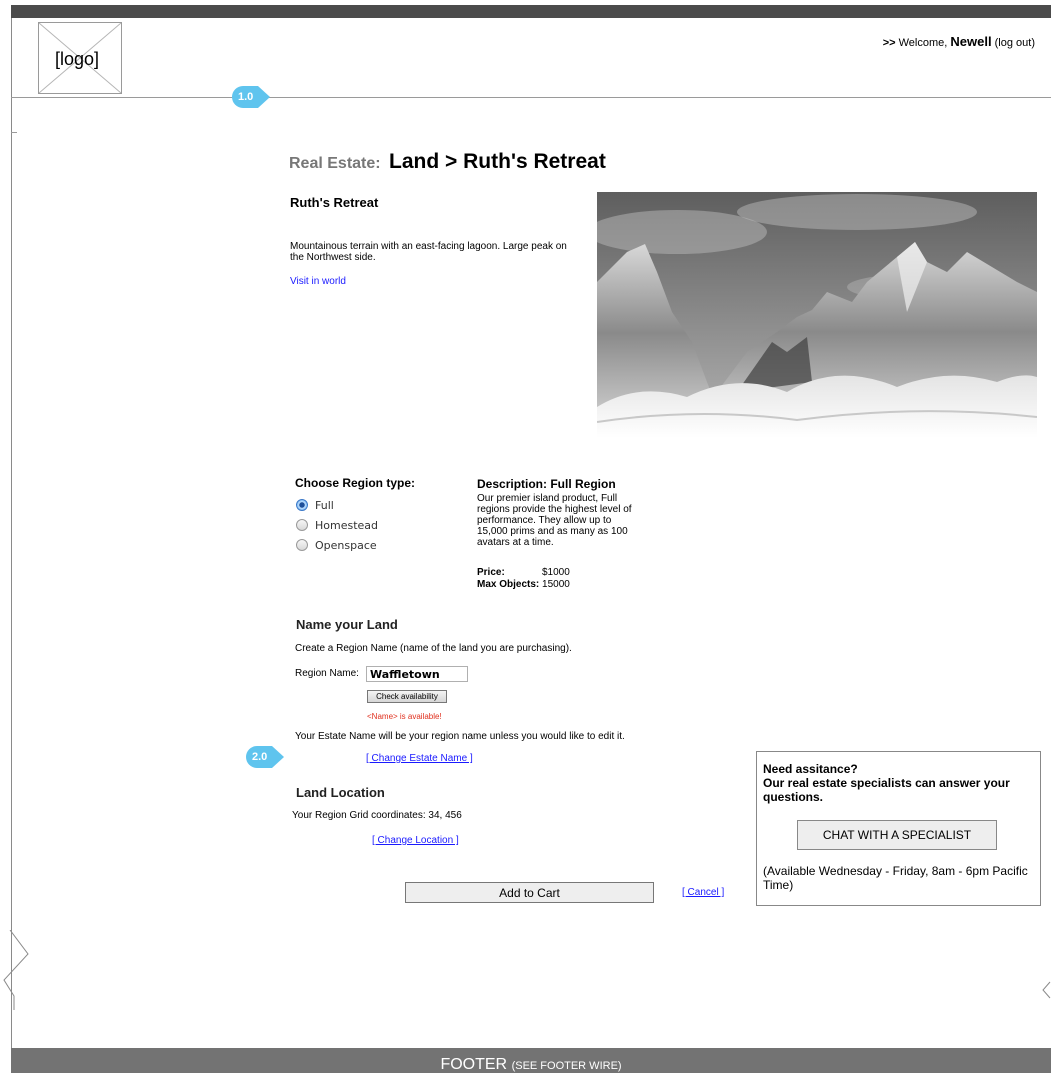  I want to click on welcome-text: Welcome,, so click(923, 43).